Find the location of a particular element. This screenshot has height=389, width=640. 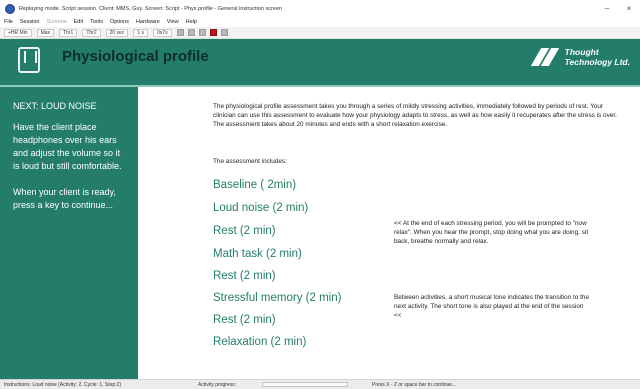

time-scale-select: 20 sec is located at coordinates (117, 32).